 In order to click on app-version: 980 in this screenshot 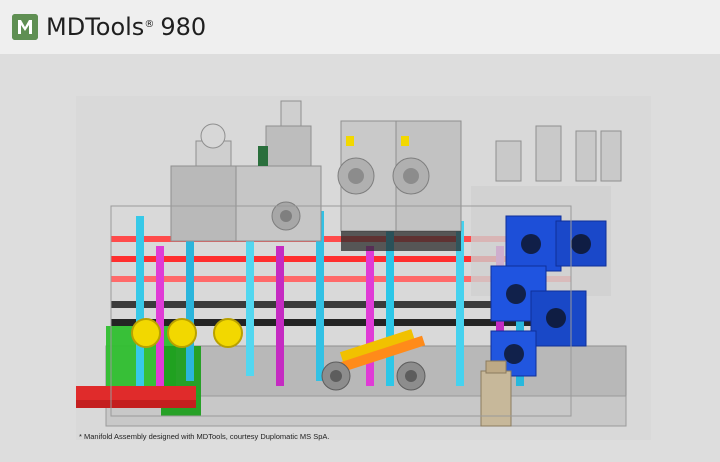, I will do `click(183, 27)`.